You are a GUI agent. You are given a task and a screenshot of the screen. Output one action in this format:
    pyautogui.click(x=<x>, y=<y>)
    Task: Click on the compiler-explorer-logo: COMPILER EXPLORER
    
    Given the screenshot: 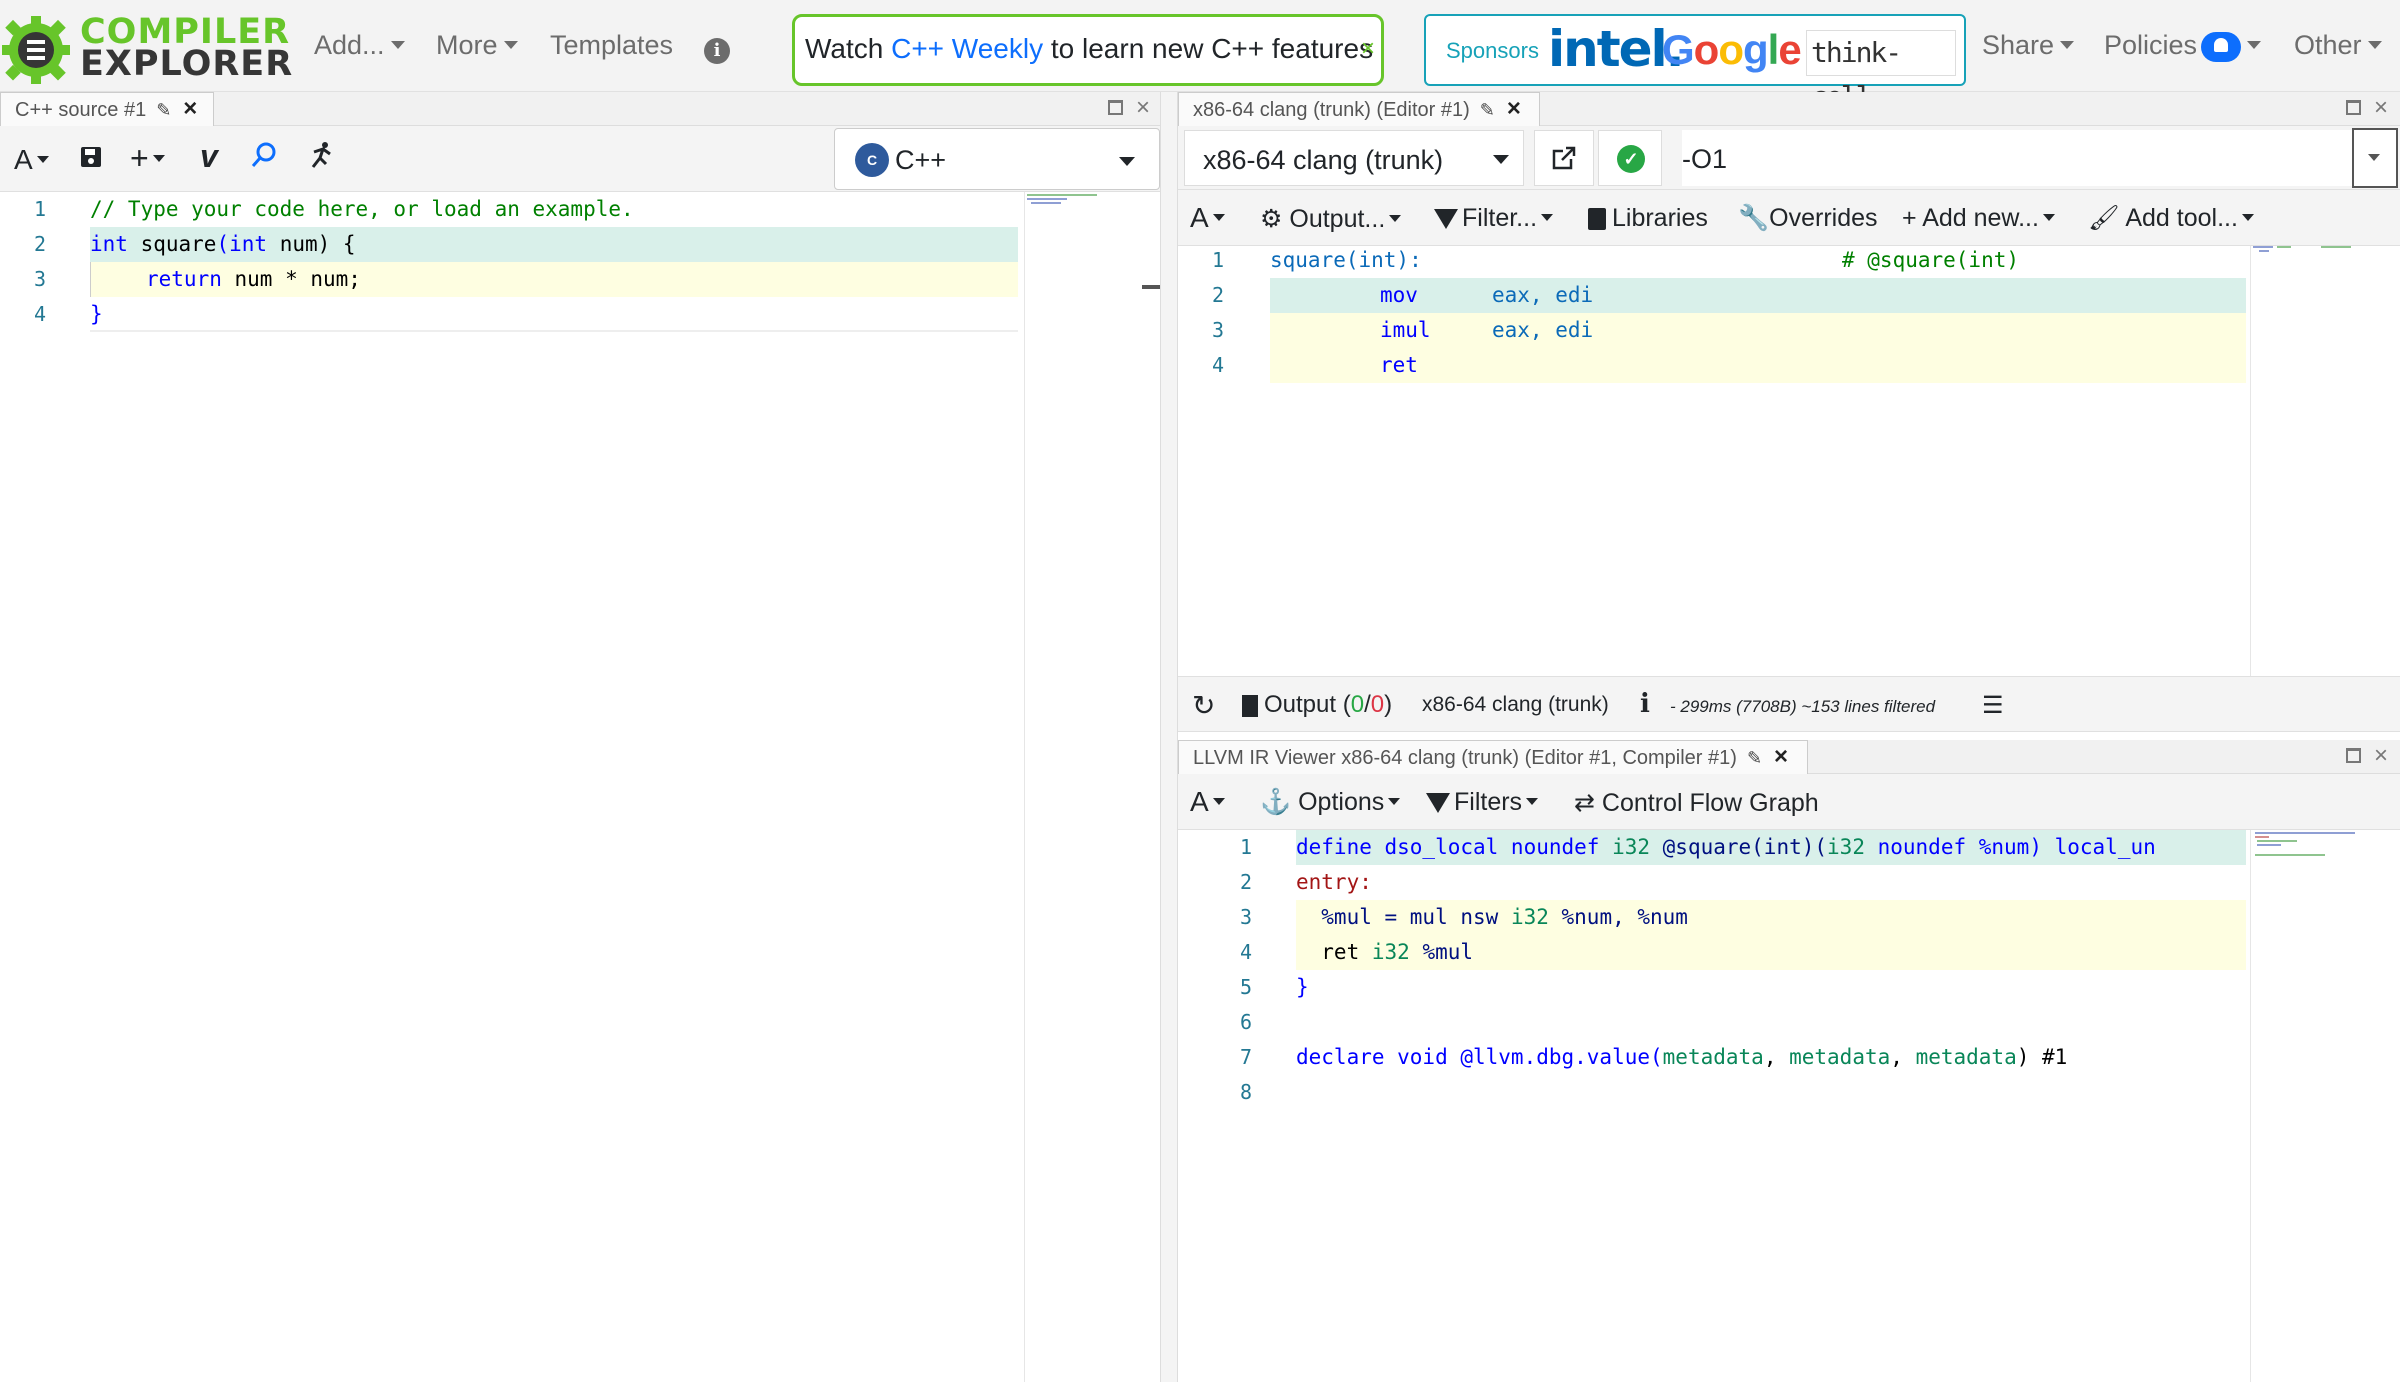 What is the action you would take?
    pyautogui.click(x=146, y=48)
    